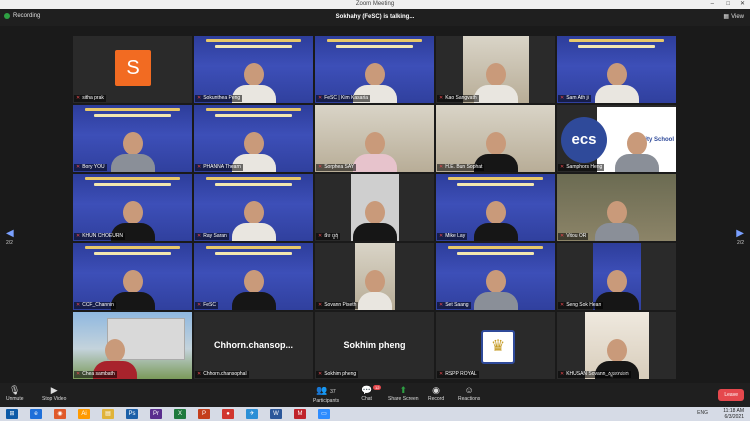  What do you see at coordinates (54, 393) in the screenshot?
I see `stop-video-button: ▶ Stop Video` at bounding box center [54, 393].